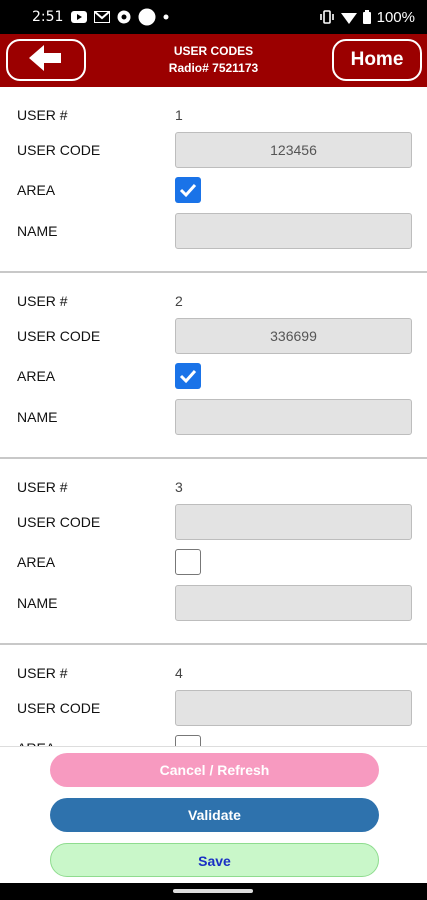  I want to click on app-header: USER CODES Radio# 7521173 Home, so click(213, 60).